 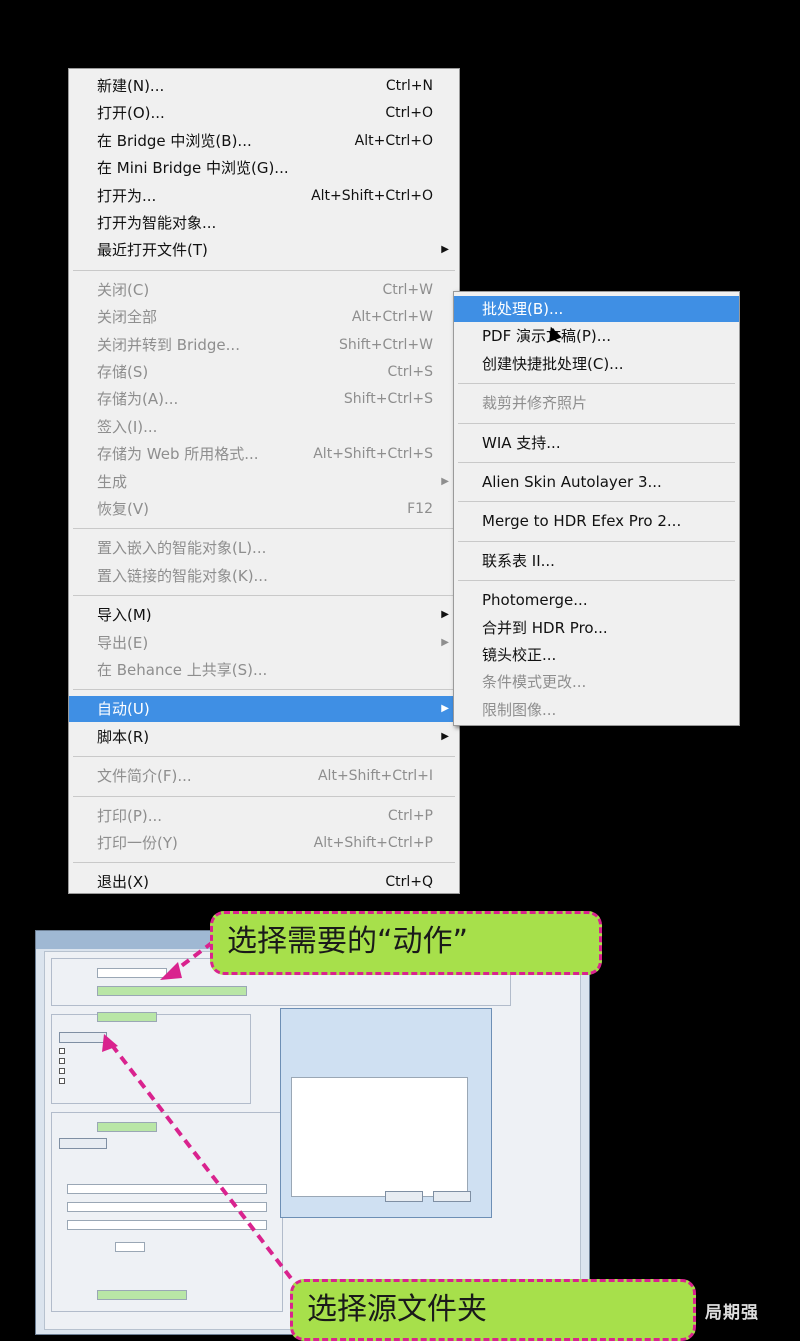 What do you see at coordinates (397, 1309) in the screenshot?
I see `callout-folder-text: 选择源文件夹` at bounding box center [397, 1309].